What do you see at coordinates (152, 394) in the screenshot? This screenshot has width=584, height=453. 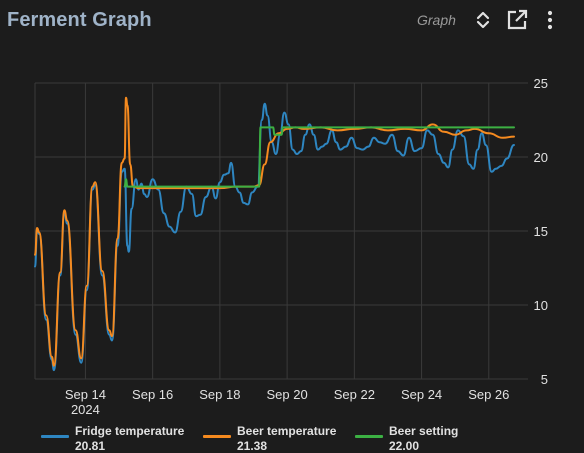 I see `x-tick-label: Sep 16` at bounding box center [152, 394].